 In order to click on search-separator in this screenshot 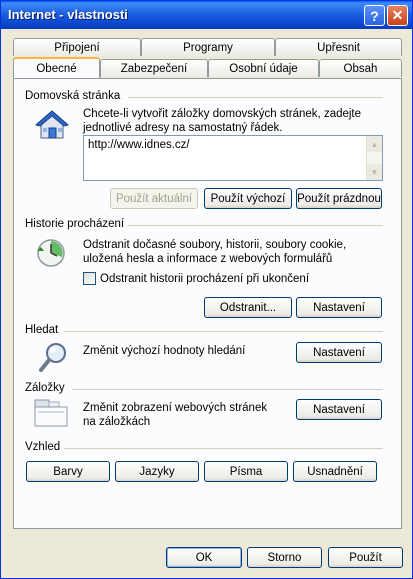, I will do `click(223, 331)`.